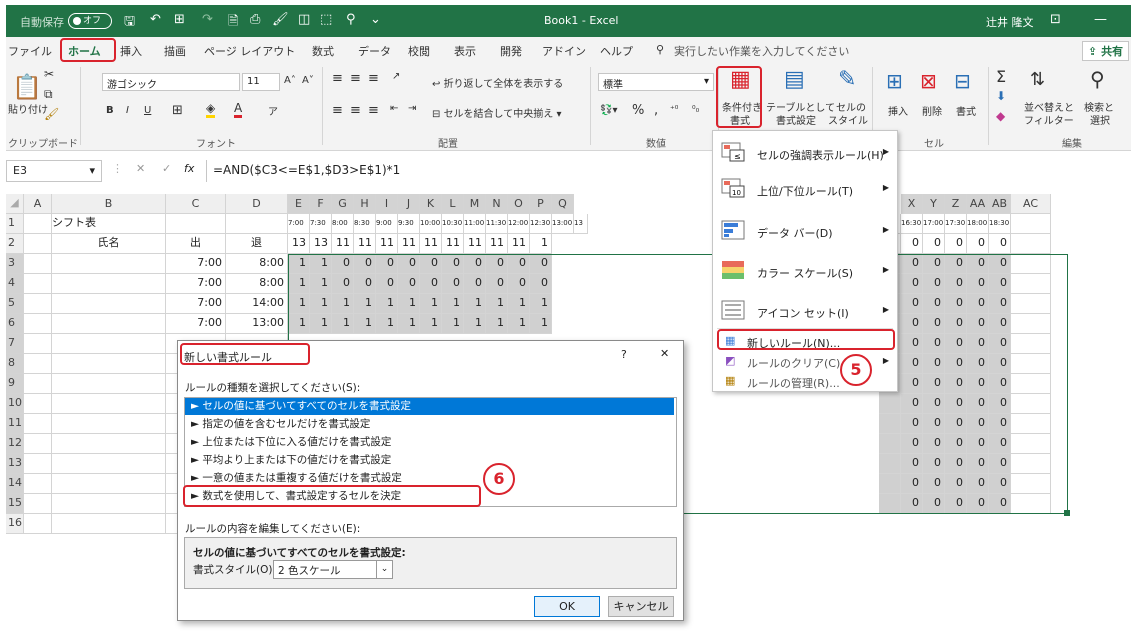  Describe the element at coordinates (1000, 116) in the screenshot. I see `clear-icon: ◆` at that location.